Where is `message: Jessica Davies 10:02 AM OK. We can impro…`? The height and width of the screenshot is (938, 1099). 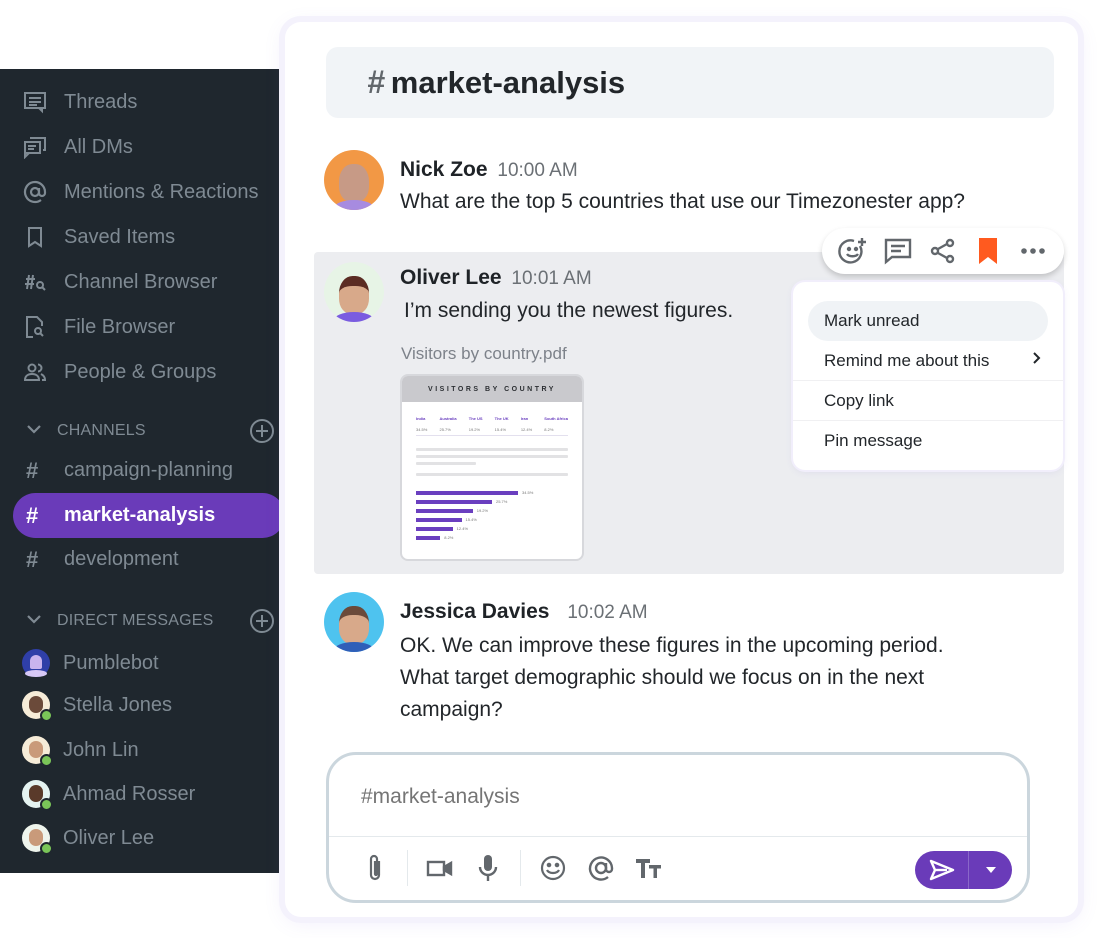 message: Jessica Davies 10:02 AM OK. We can impro… is located at coordinates (689, 657).